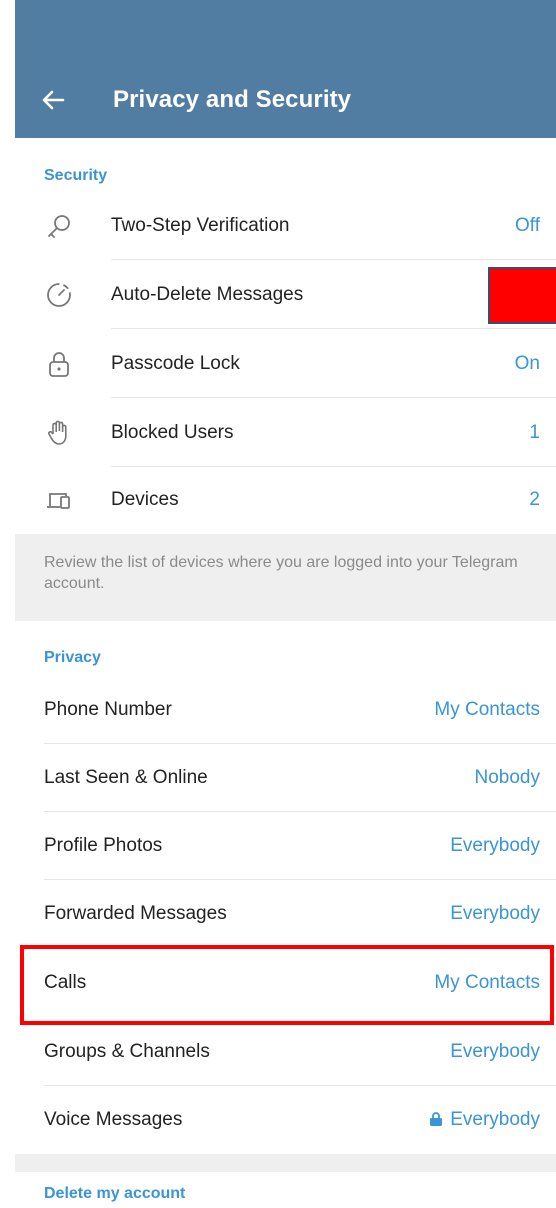  Describe the element at coordinates (108, 709) in the screenshot. I see `row-label: Phone Number` at that location.